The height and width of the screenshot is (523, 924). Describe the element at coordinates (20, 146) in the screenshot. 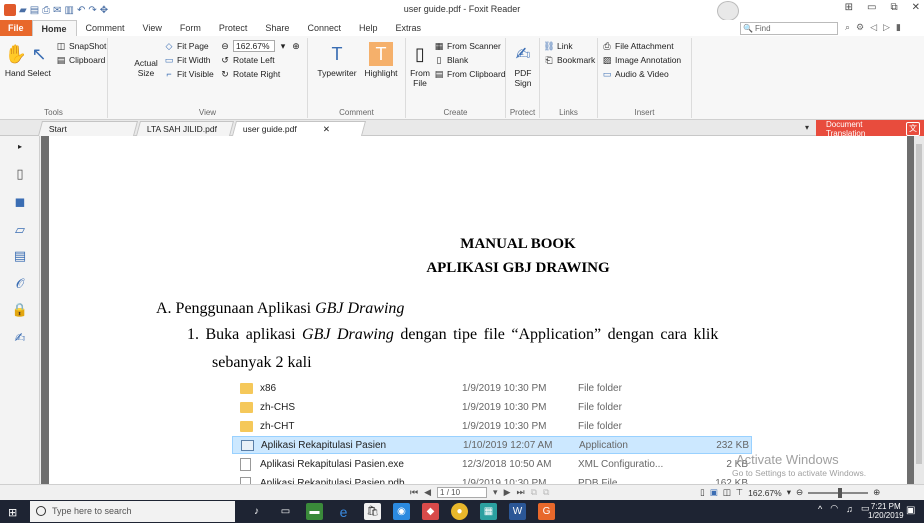

I see `expand-panel-icon: ▸` at that location.